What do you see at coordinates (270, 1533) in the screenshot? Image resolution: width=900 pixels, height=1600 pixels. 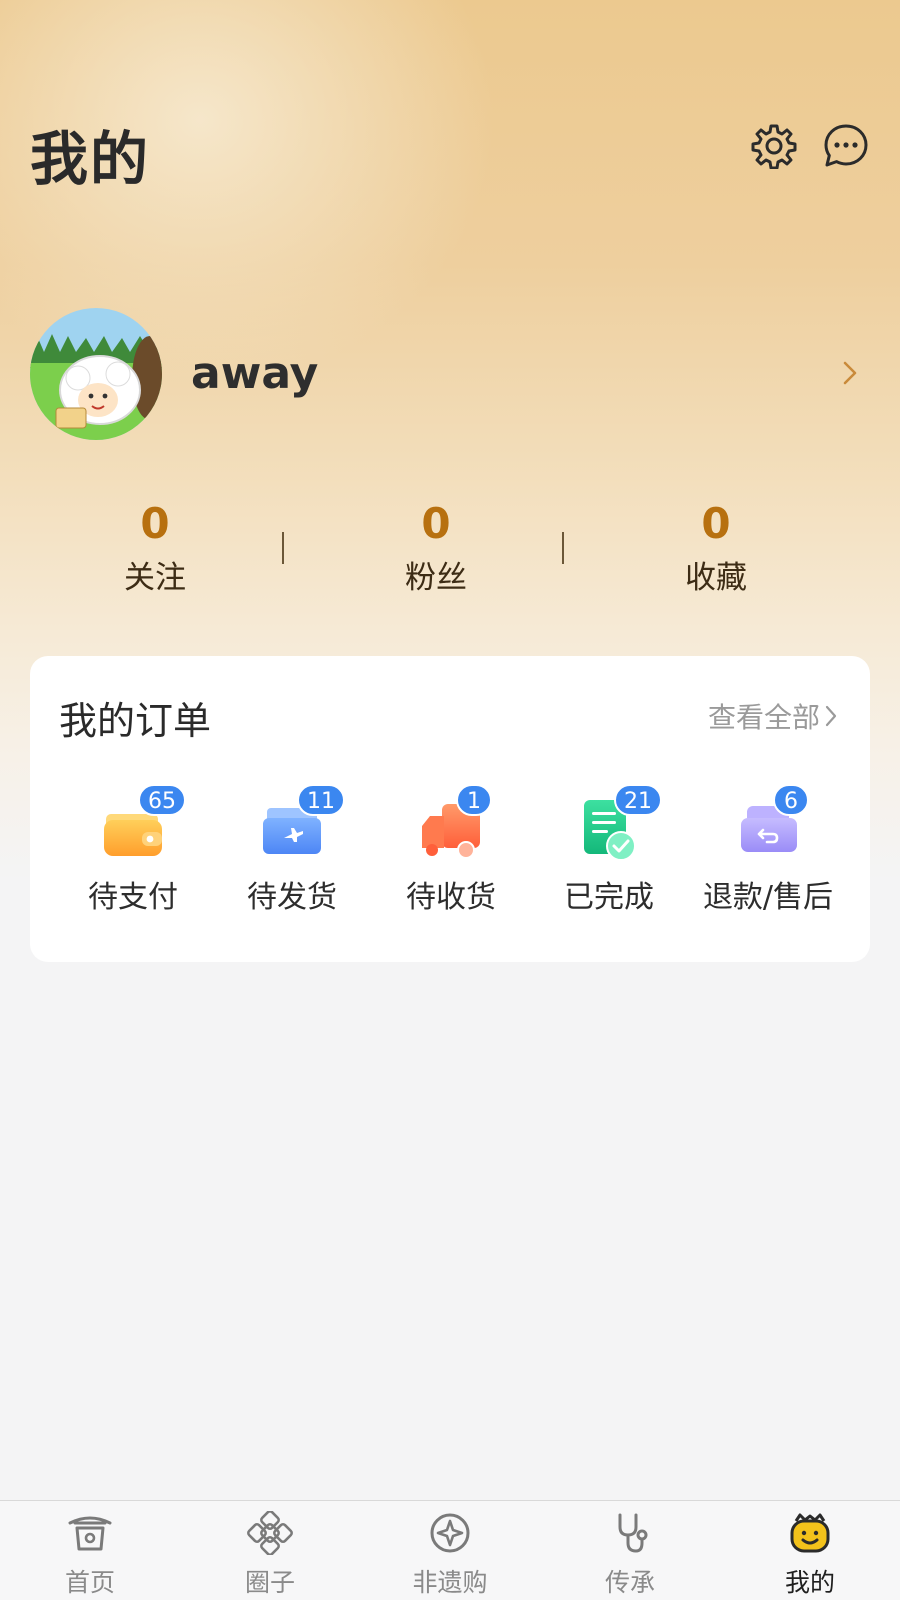 I see `chinese-knot-icon` at bounding box center [270, 1533].